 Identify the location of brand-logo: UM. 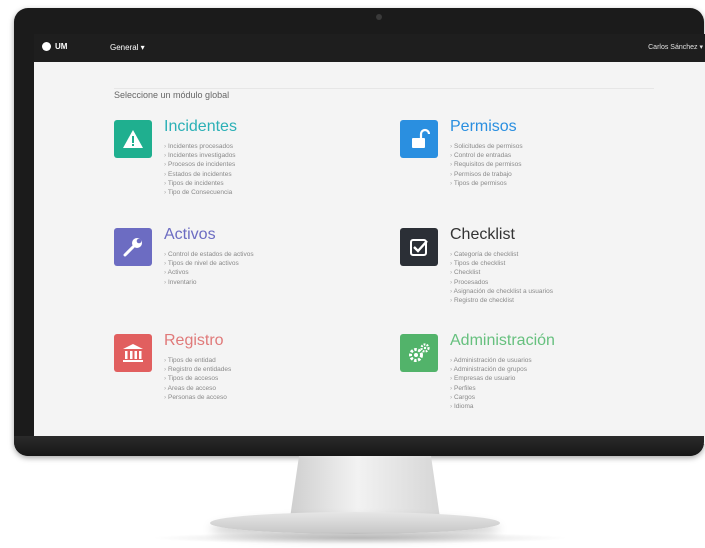
(54, 46).